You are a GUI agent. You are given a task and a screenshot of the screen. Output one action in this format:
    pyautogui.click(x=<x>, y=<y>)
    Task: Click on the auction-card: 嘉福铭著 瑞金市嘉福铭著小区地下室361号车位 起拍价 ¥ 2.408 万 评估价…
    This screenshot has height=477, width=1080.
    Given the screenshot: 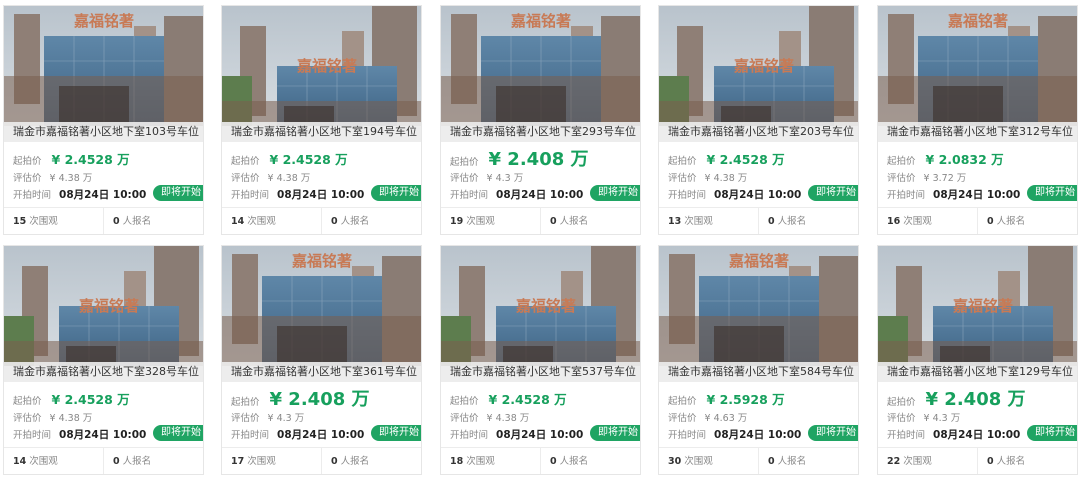 What is the action you would take?
    pyautogui.click(x=321, y=360)
    